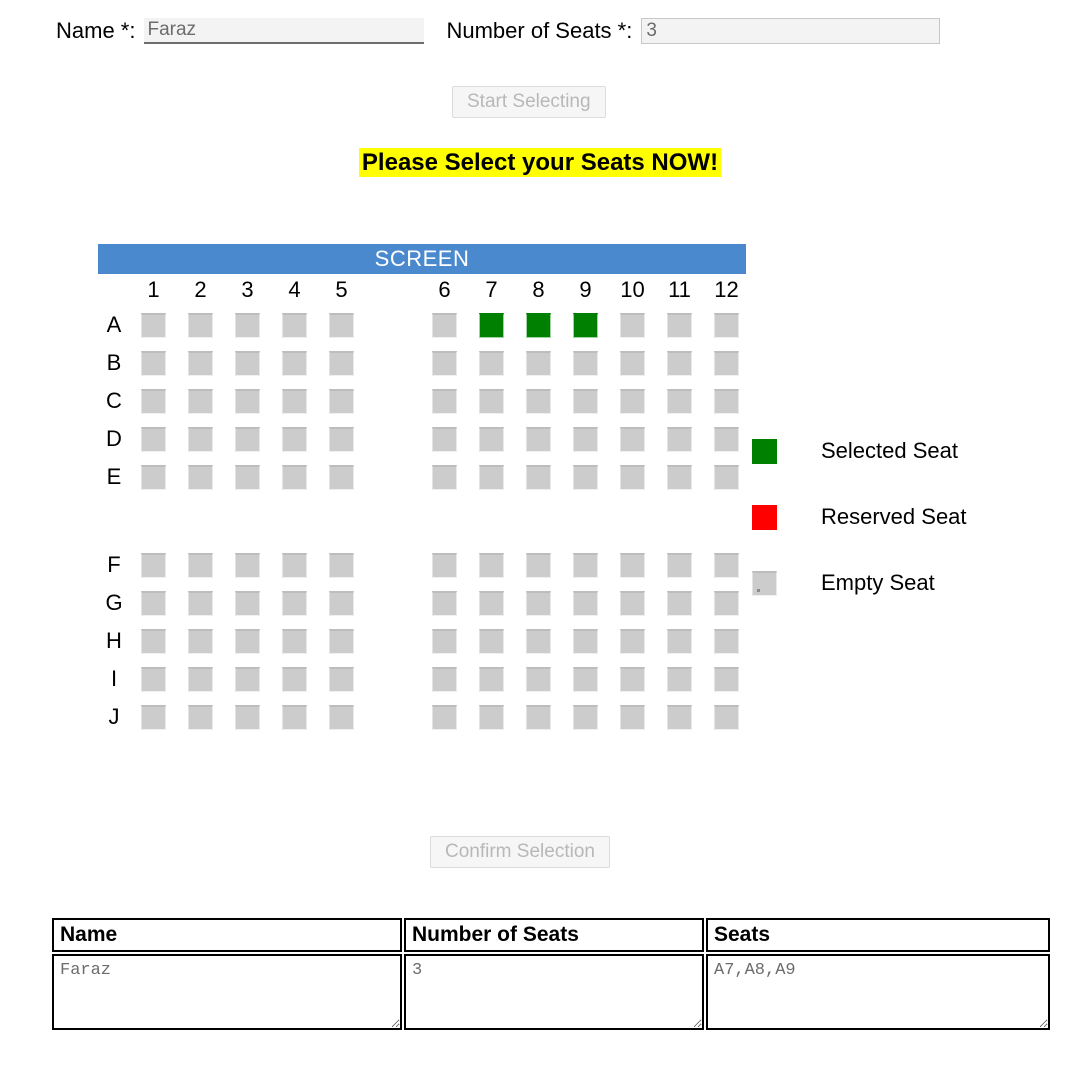 The image size is (1080, 1080). Describe the element at coordinates (200, 679) in the screenshot. I see `seat-I2` at that location.